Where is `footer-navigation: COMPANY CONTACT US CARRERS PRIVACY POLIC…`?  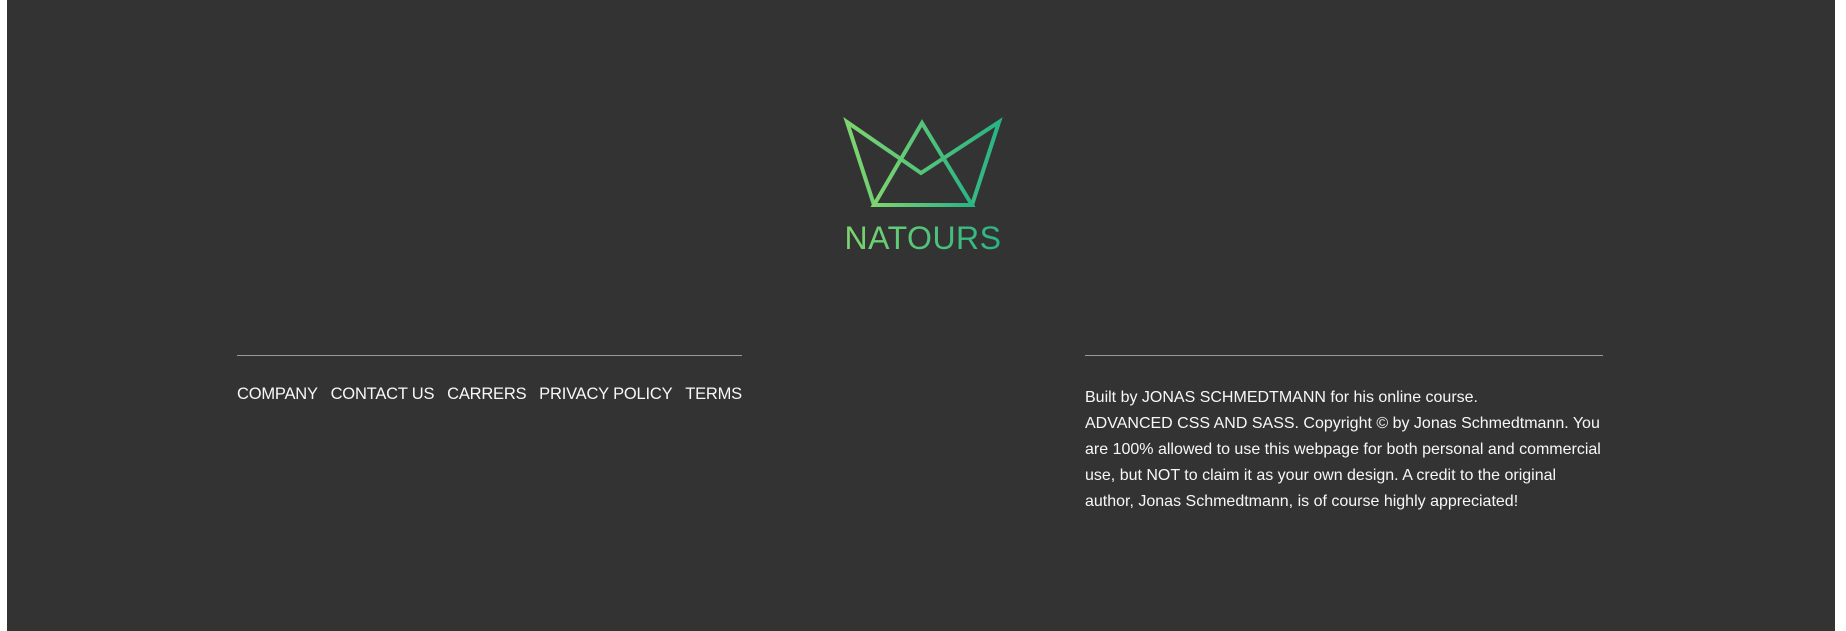 footer-navigation: COMPANY CONTACT US CARRERS PRIVACY POLIC… is located at coordinates (489, 379).